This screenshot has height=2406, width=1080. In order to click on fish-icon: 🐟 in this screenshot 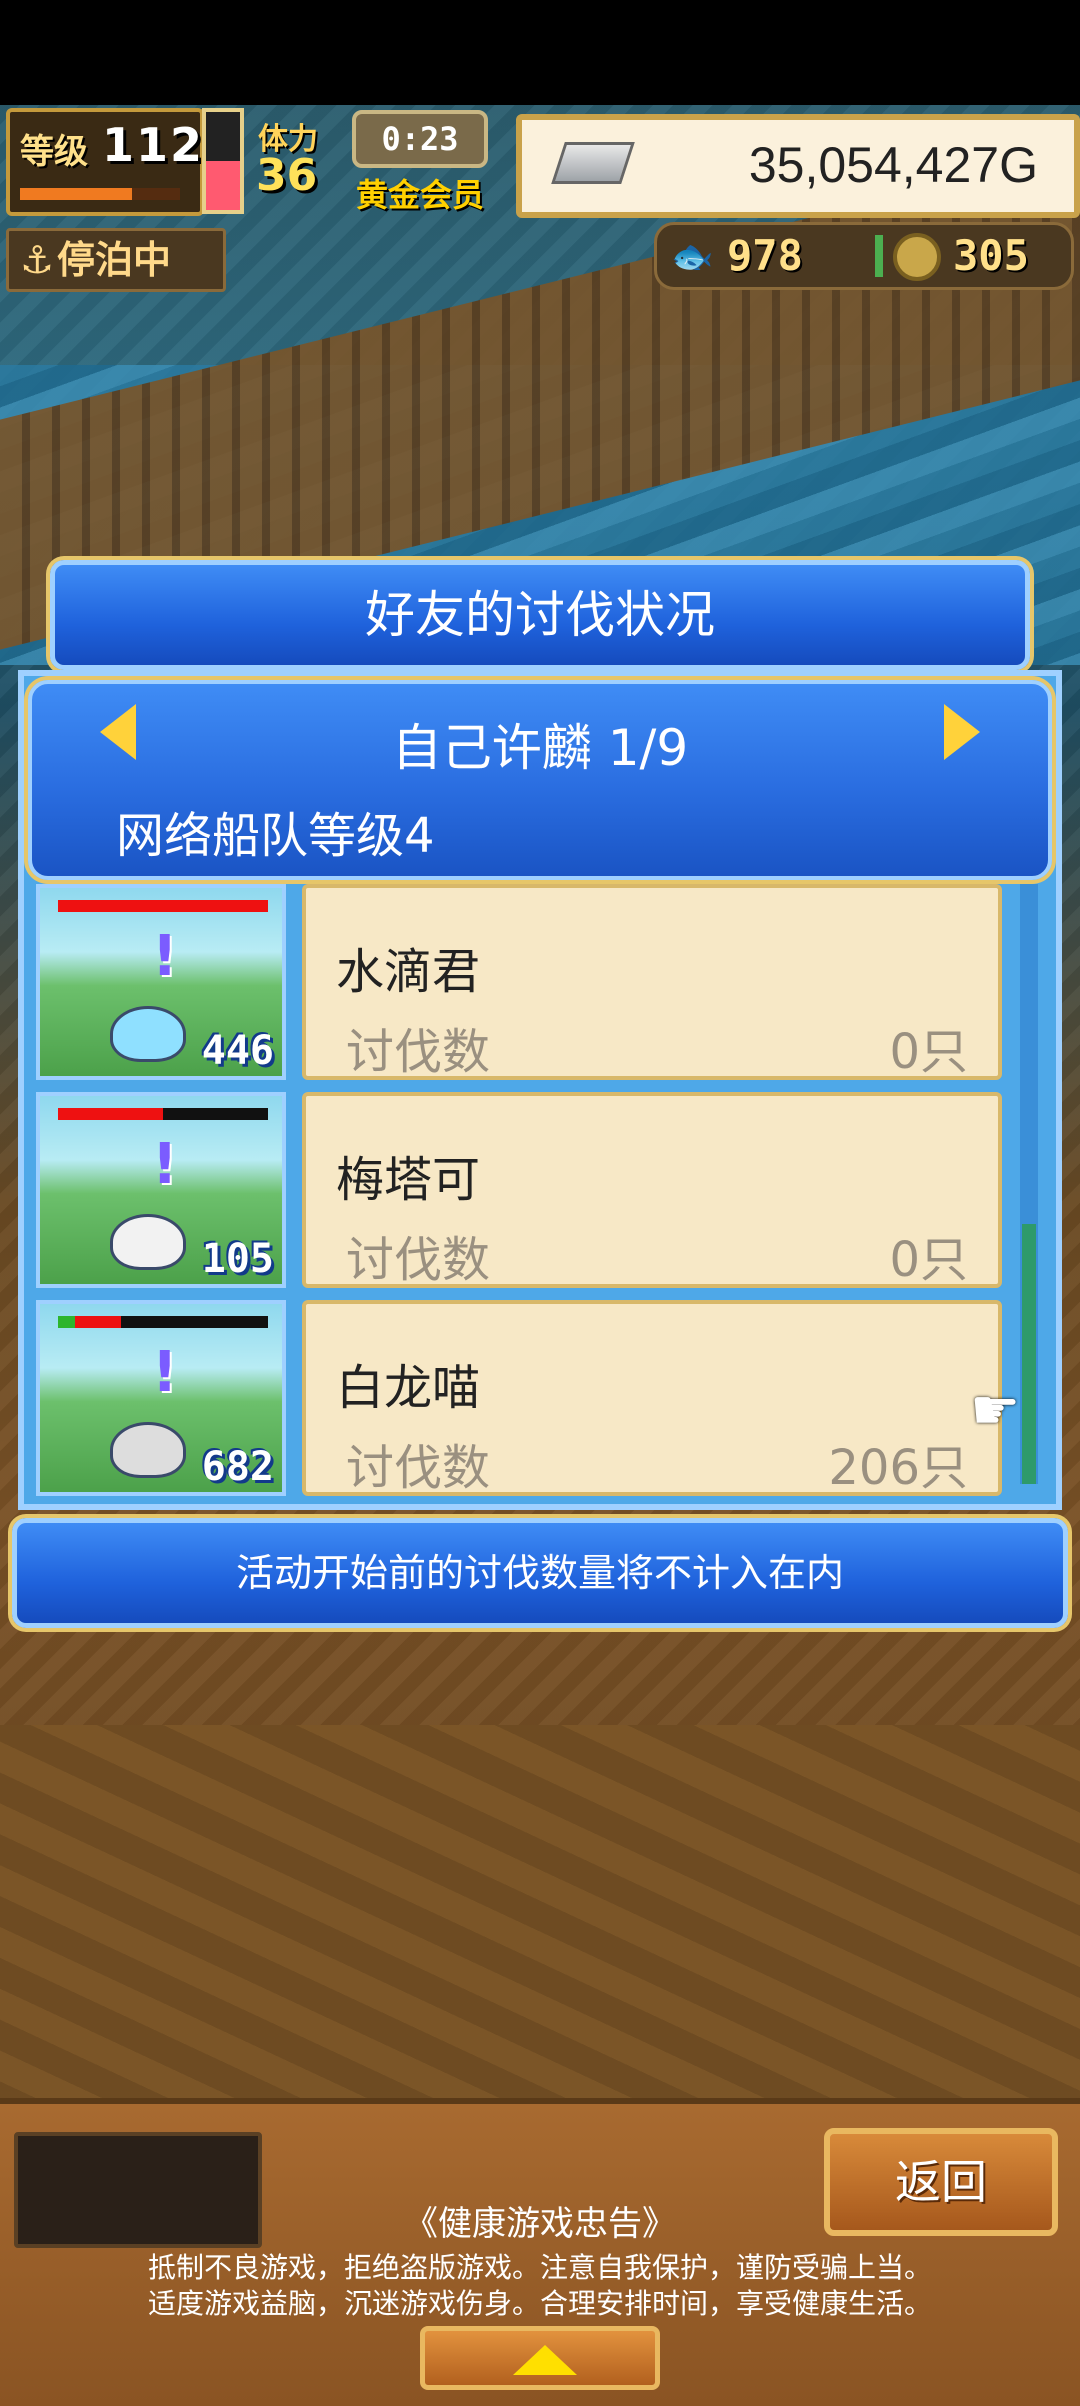, I will do `click(692, 257)`.